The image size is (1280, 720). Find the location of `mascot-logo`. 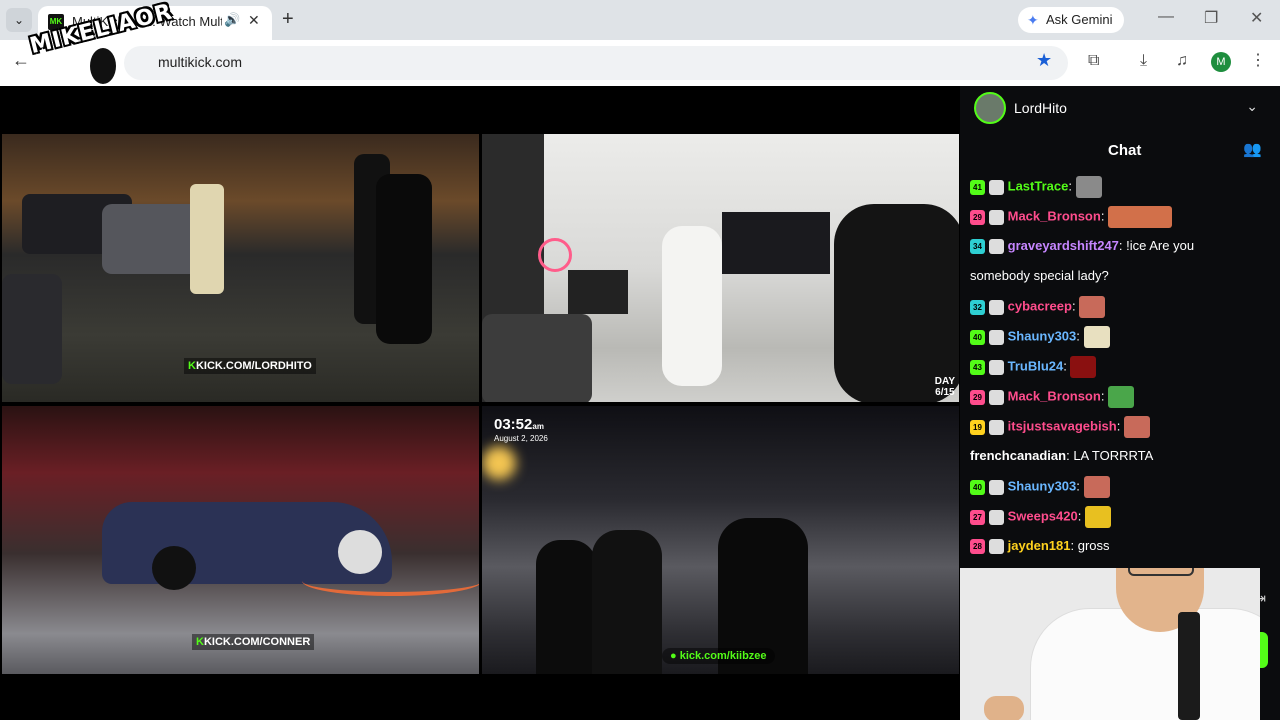

mascot-logo is located at coordinates (103, 66).